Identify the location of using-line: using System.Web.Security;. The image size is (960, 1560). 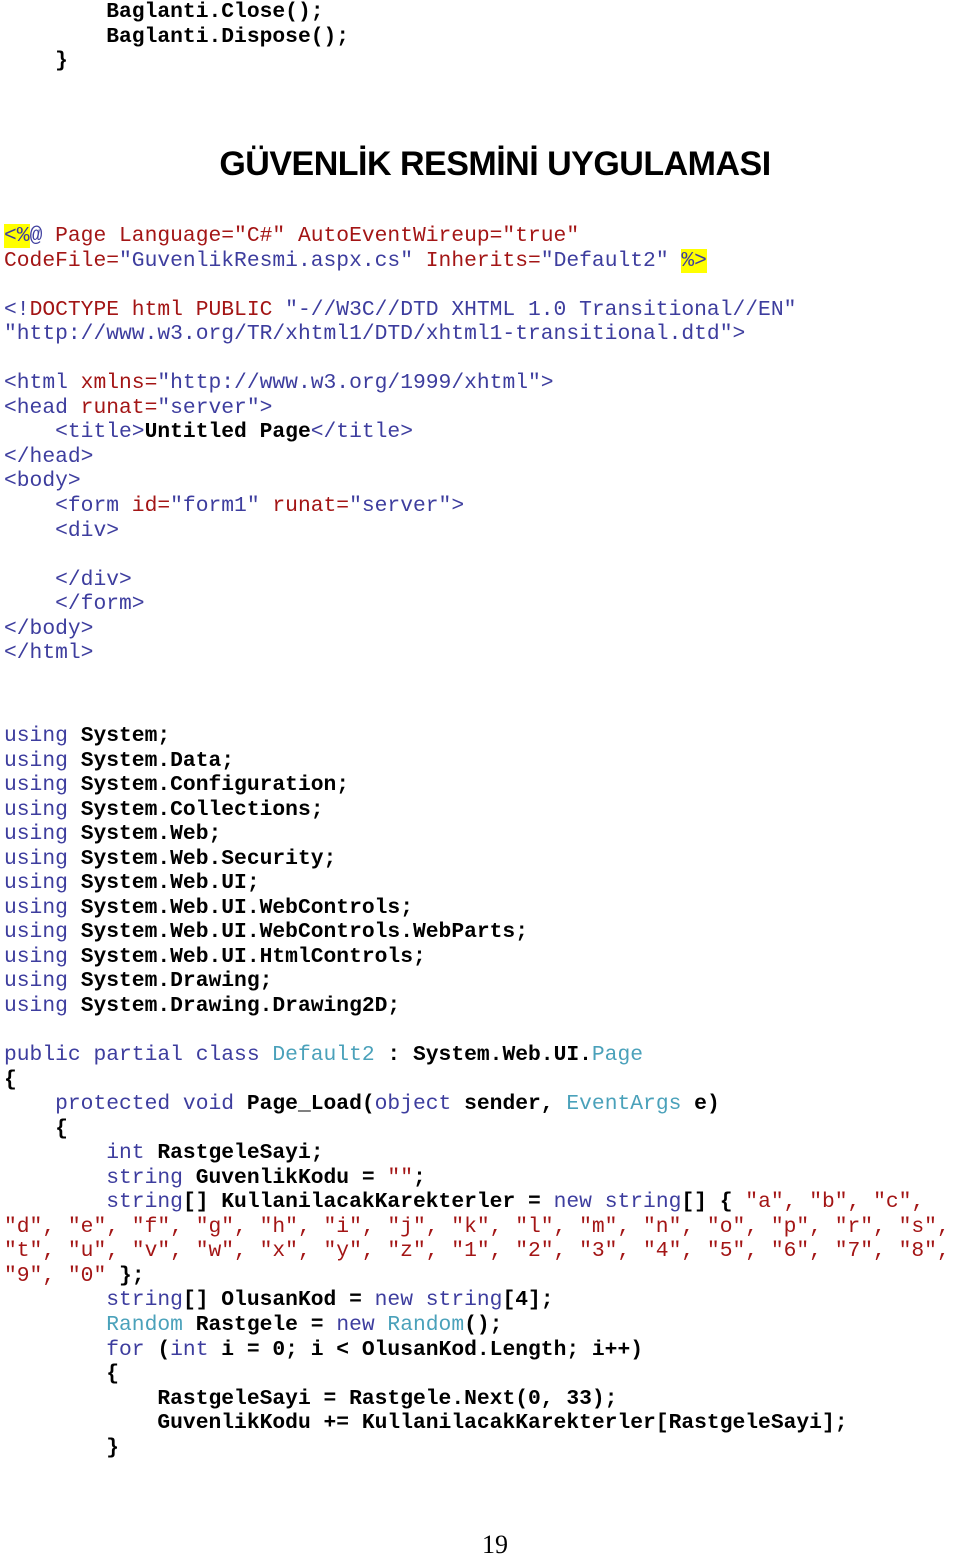
(170, 859).